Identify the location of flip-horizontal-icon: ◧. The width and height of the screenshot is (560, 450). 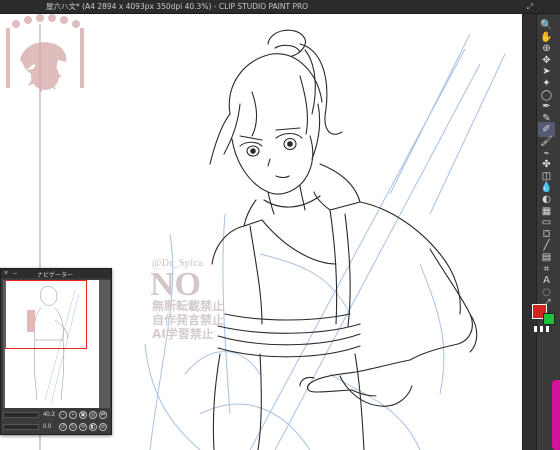
(93, 427).